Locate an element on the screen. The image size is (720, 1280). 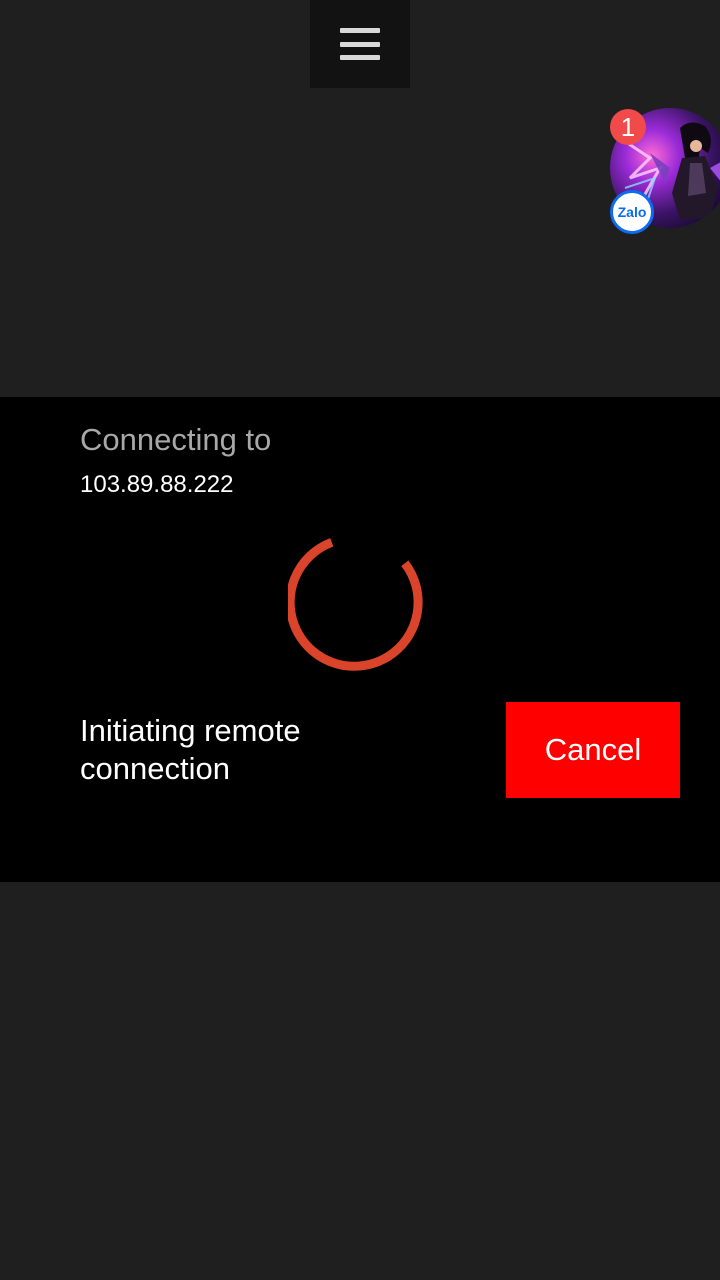
connecting-label: Connecting to is located at coordinates (176, 439).